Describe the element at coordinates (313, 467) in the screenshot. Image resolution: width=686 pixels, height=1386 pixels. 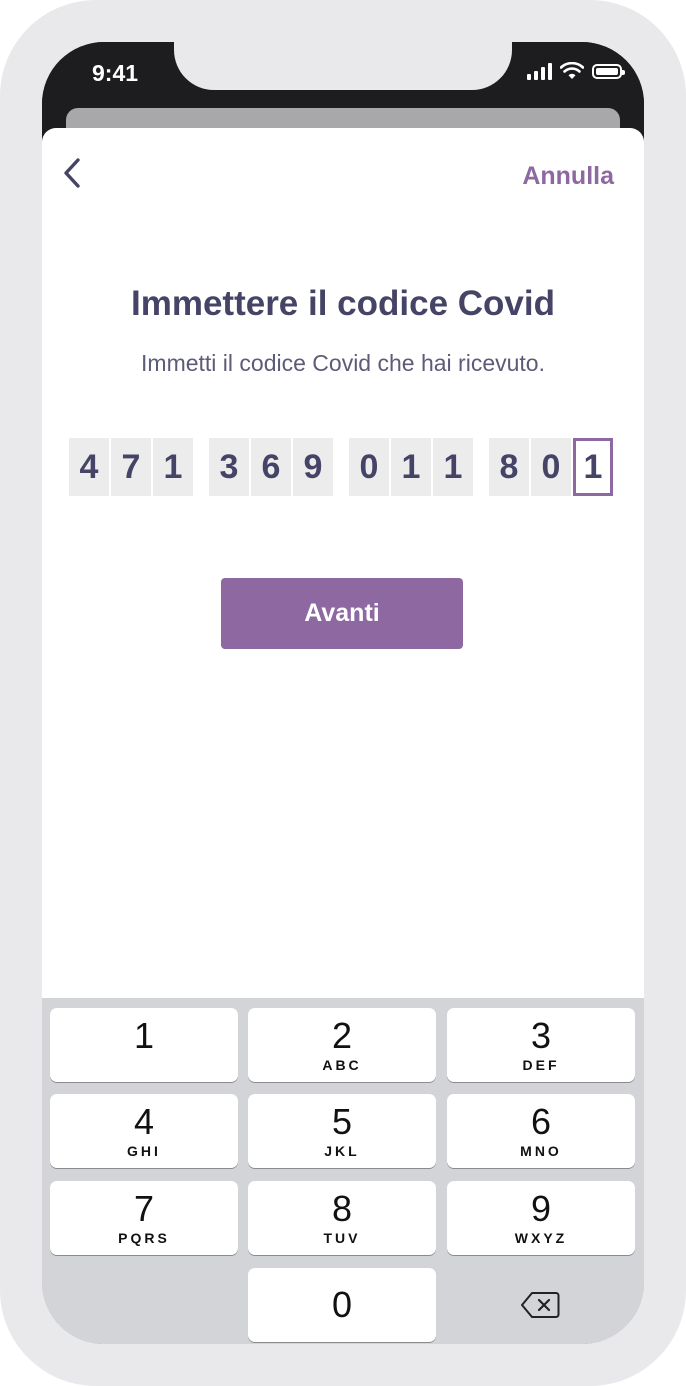
I see `code-digit: 9` at that location.